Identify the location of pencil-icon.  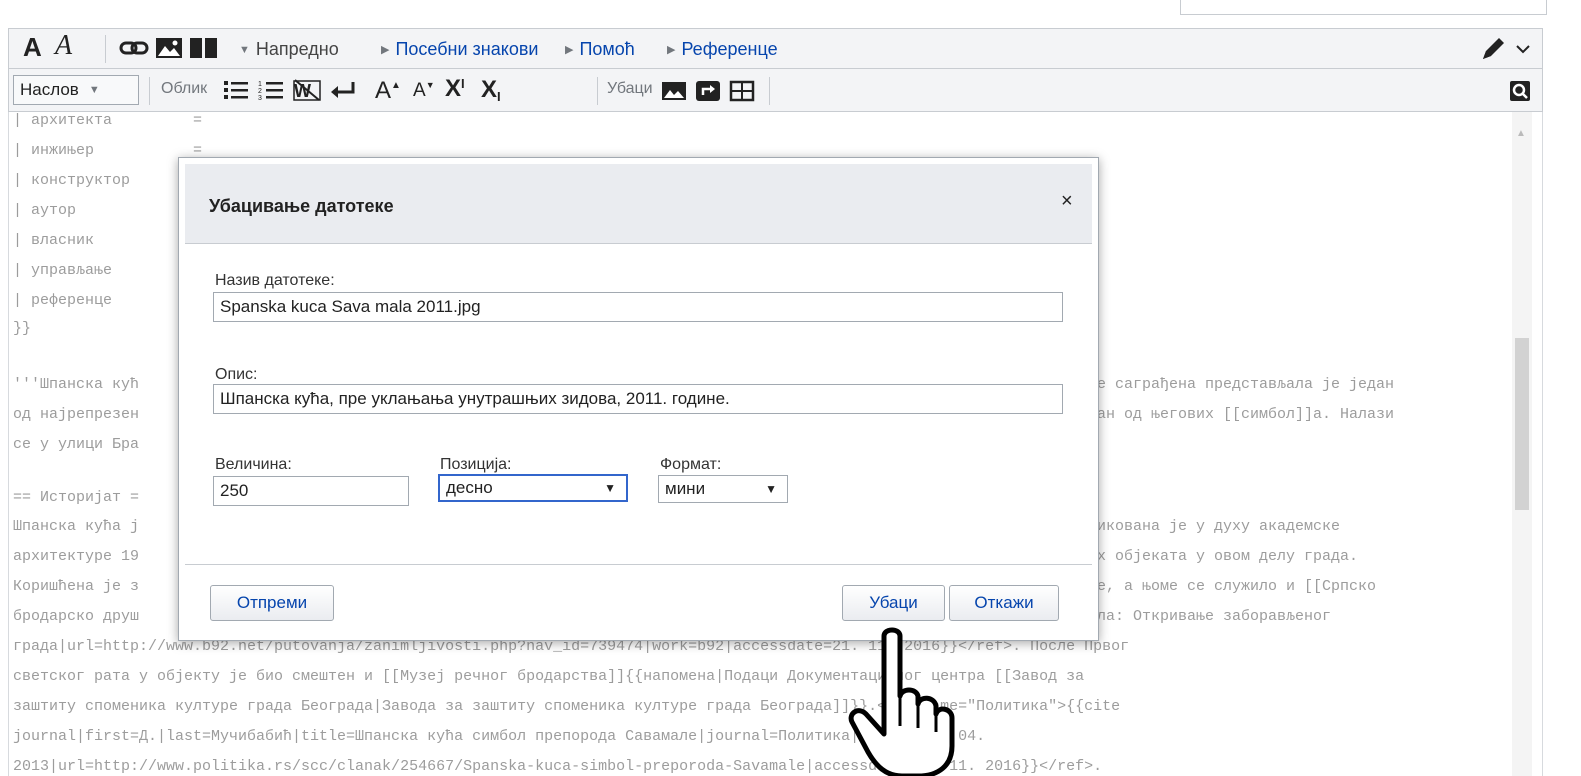
(1493, 48).